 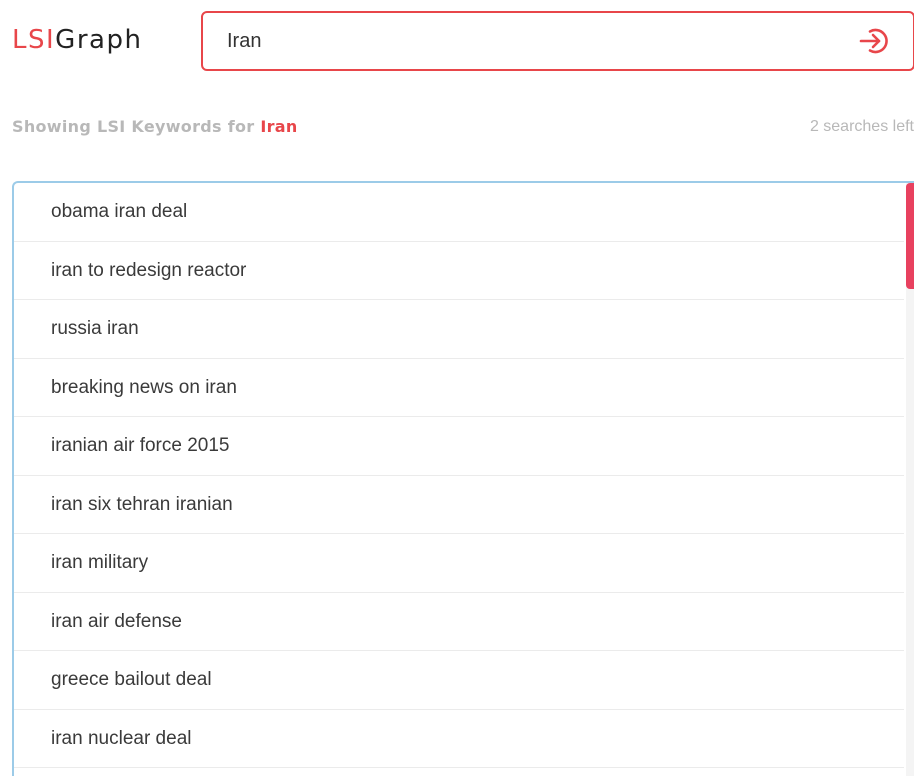 What do you see at coordinates (861, 126) in the screenshot?
I see `searches-left-counter: 2 searches left` at bounding box center [861, 126].